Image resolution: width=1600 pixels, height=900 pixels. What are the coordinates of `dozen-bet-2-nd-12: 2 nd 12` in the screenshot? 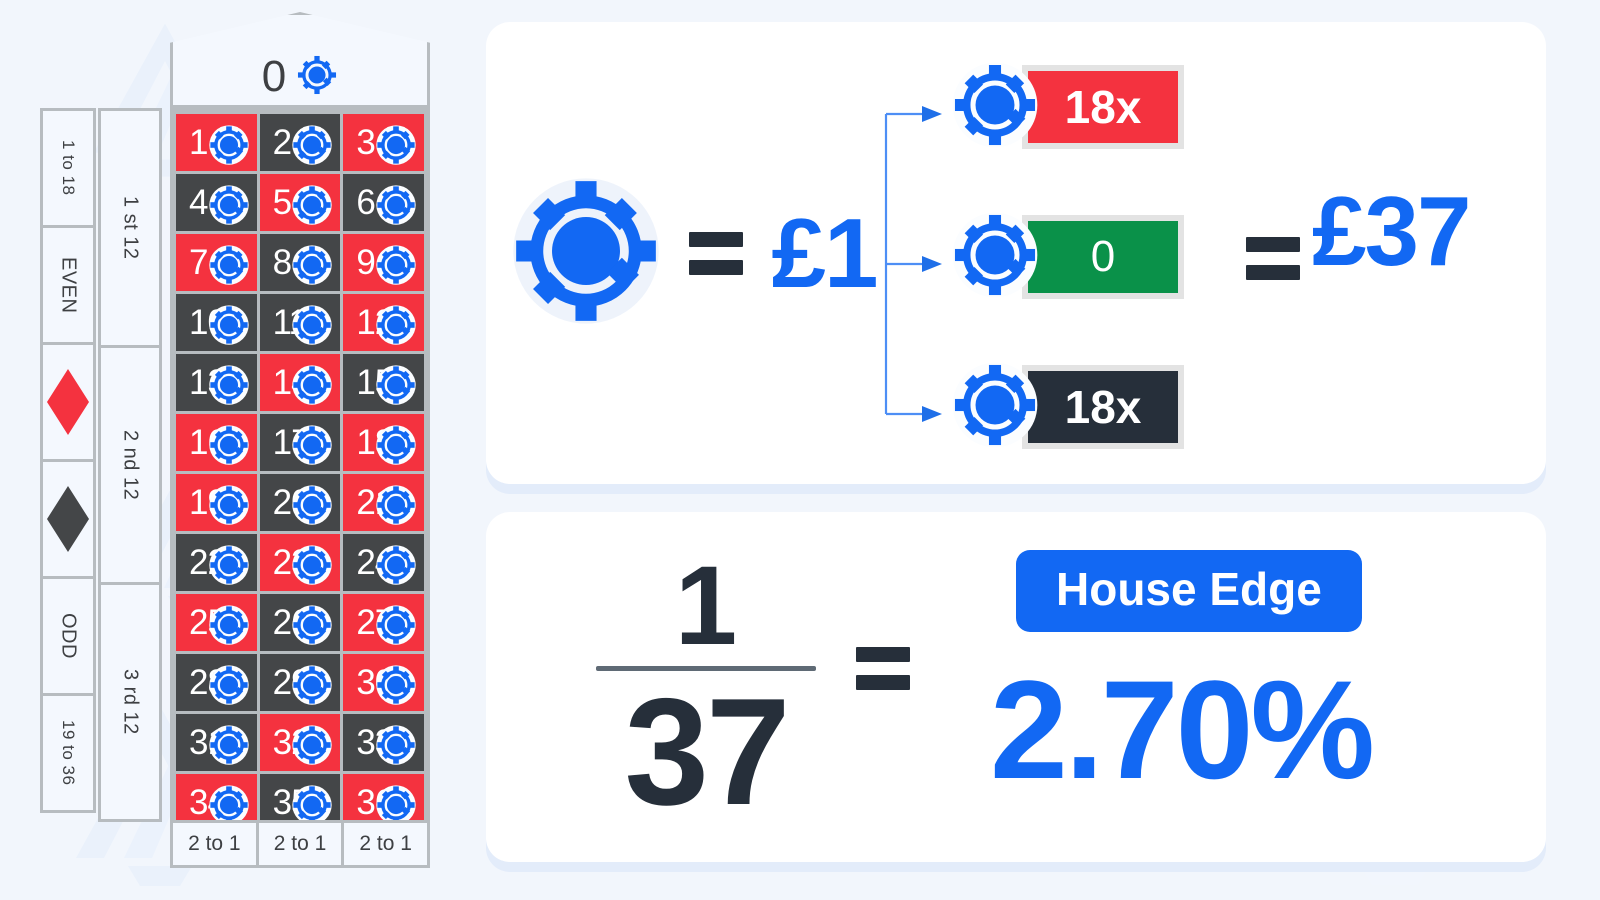 It's located at (130, 465).